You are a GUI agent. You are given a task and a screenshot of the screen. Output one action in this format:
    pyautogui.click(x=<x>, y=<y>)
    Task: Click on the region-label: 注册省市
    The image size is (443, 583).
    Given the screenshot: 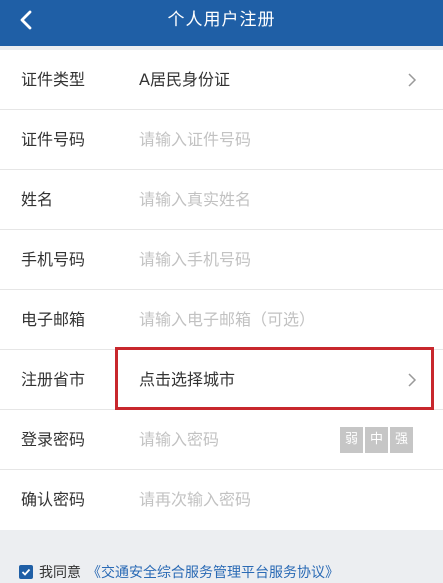 What is the action you would take?
    pyautogui.click(x=53, y=379)
    